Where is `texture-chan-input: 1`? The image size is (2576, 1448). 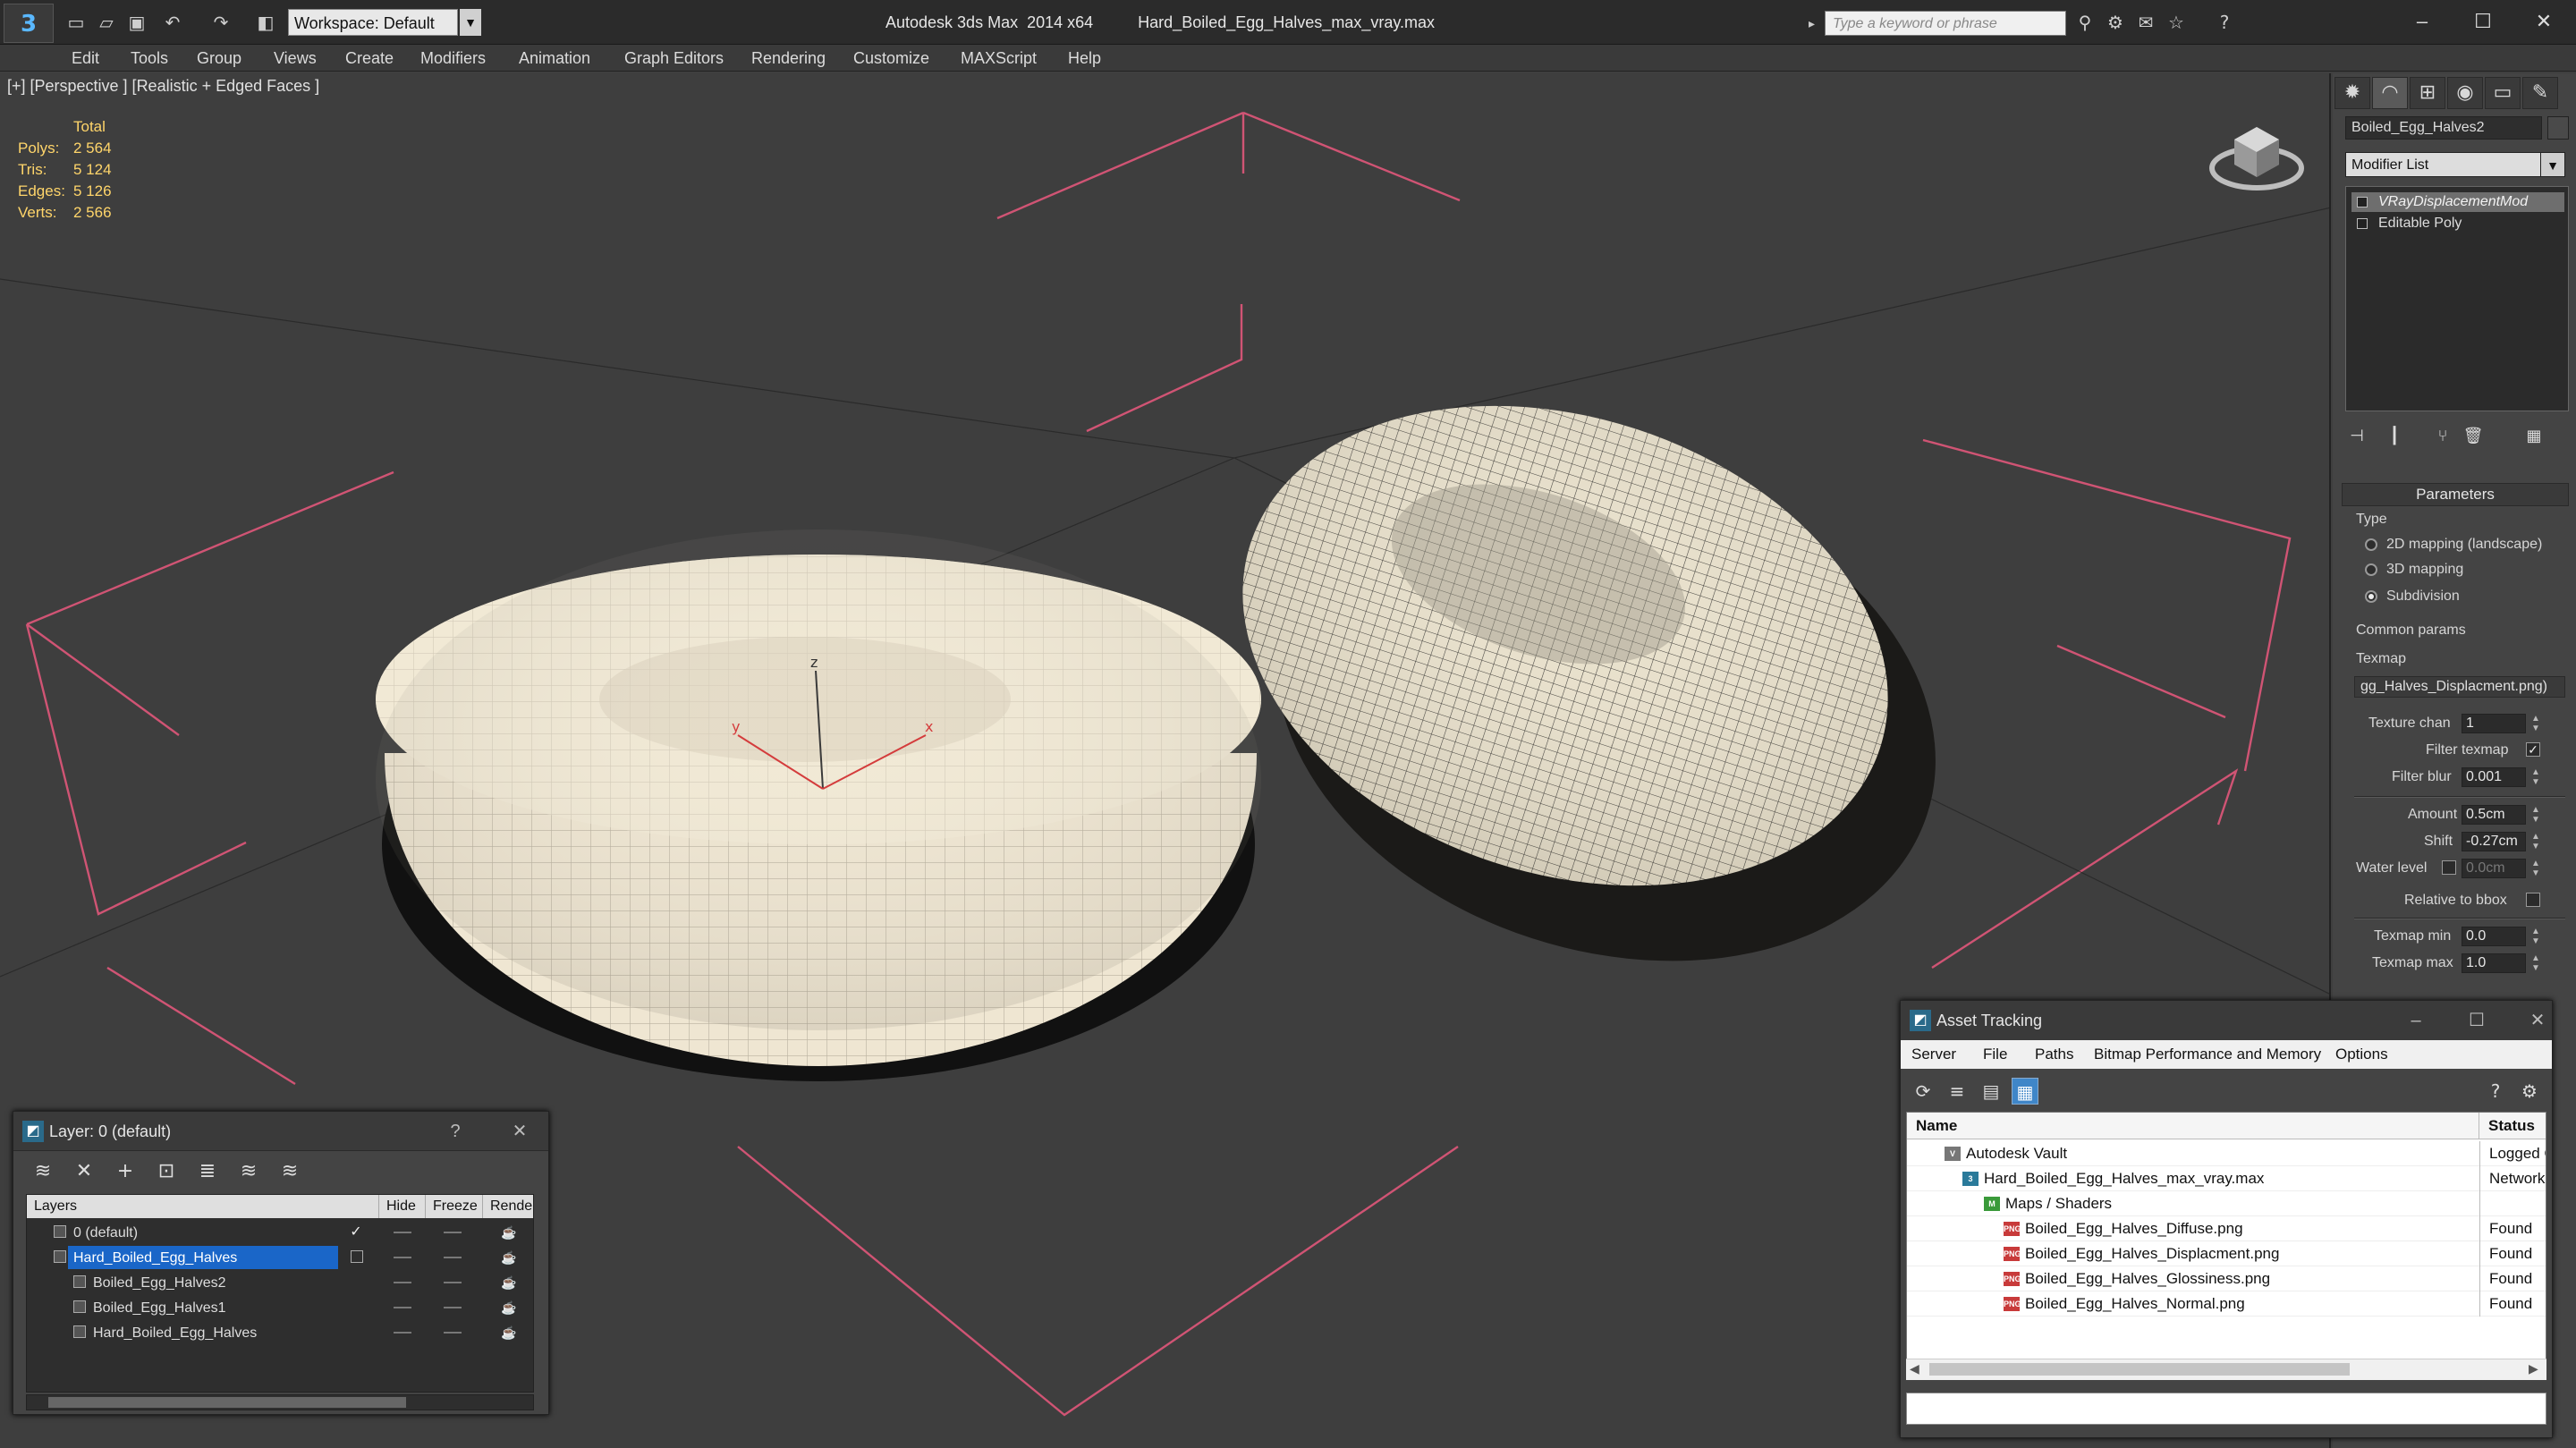 texture-chan-input: 1 is located at coordinates (2494, 723).